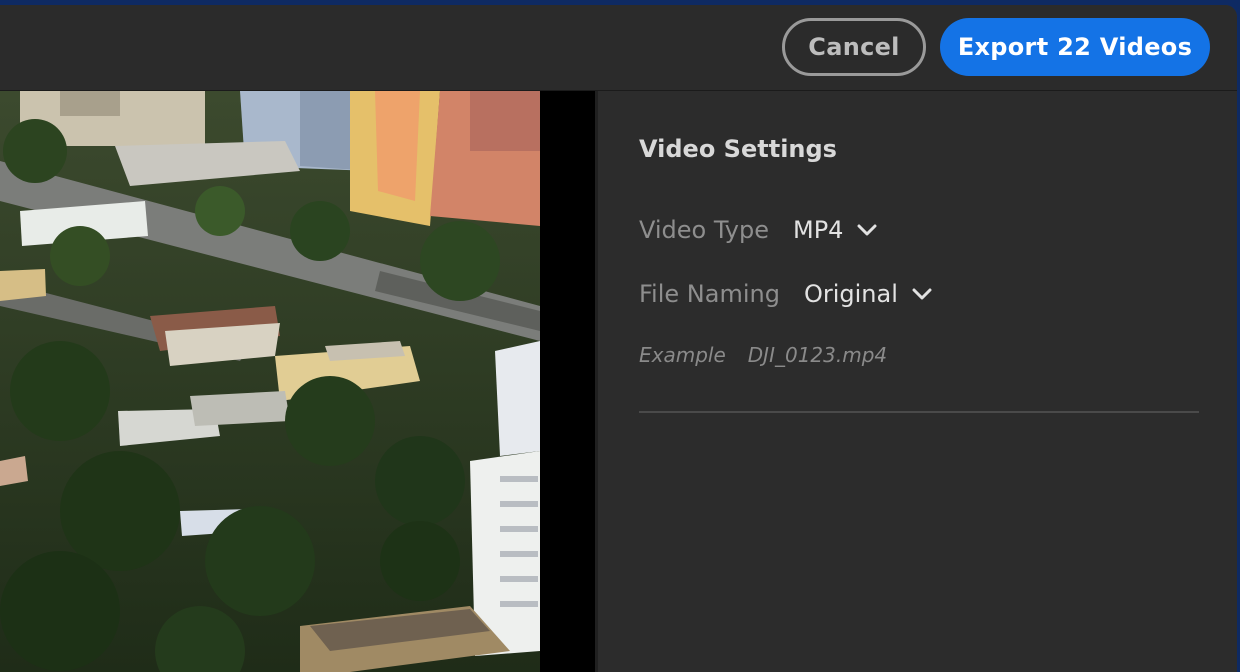  What do you see at coordinates (1075, 47) in the screenshot?
I see `export-button: Export 22 Videos` at bounding box center [1075, 47].